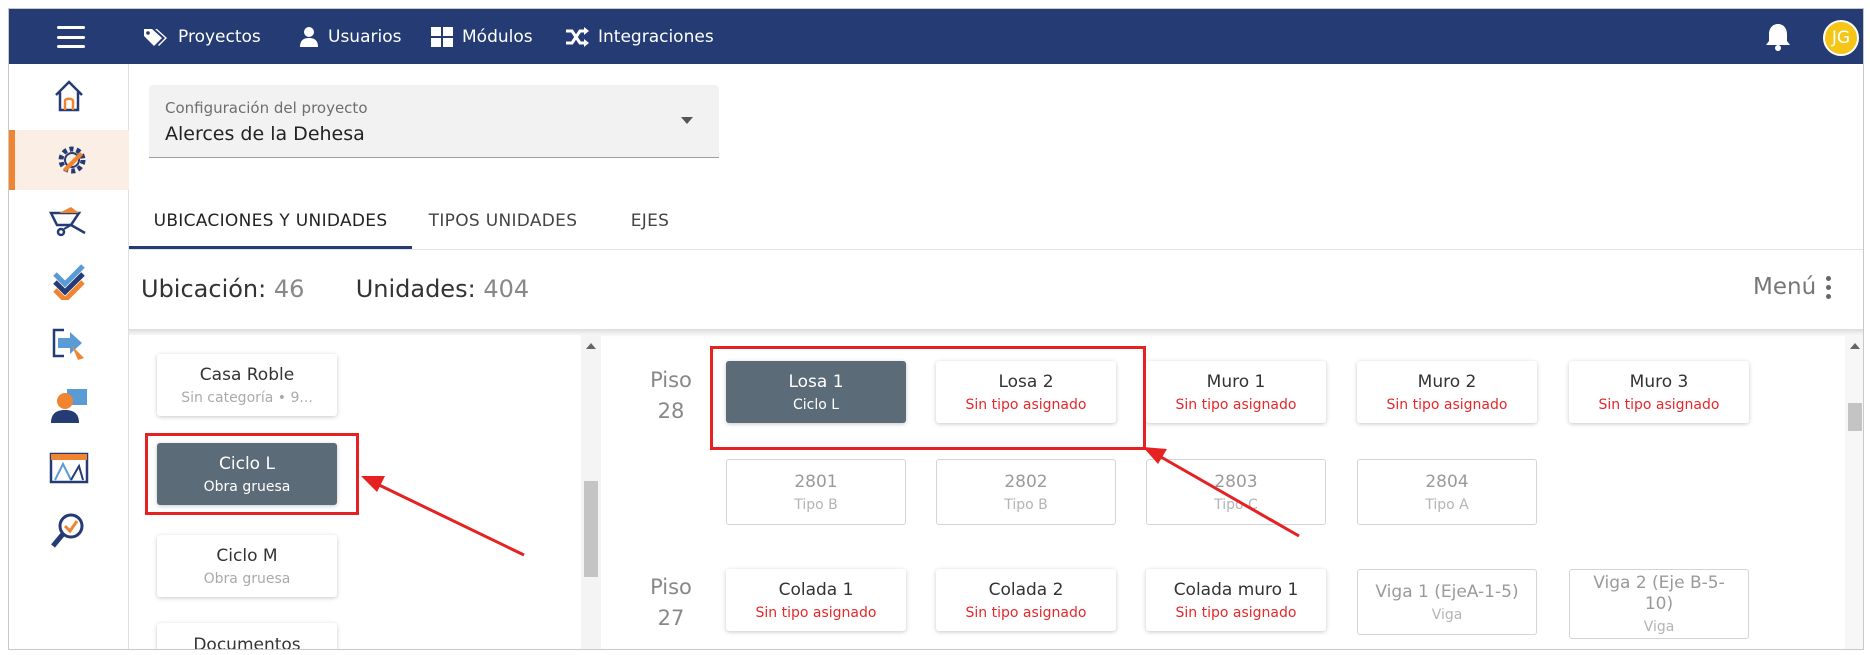 This screenshot has height=655, width=1870. Describe the element at coordinates (71, 37) in the screenshot. I see `hamburger-menu-icon` at that location.